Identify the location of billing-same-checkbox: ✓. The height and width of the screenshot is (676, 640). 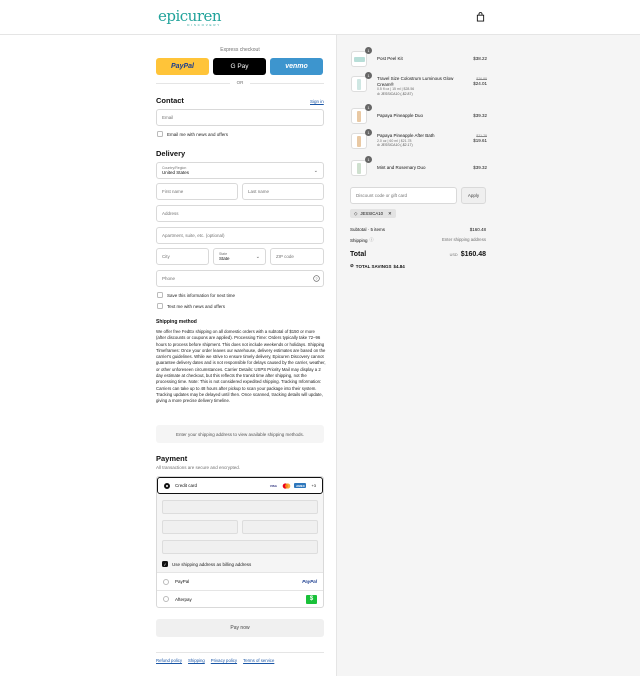
(165, 564).